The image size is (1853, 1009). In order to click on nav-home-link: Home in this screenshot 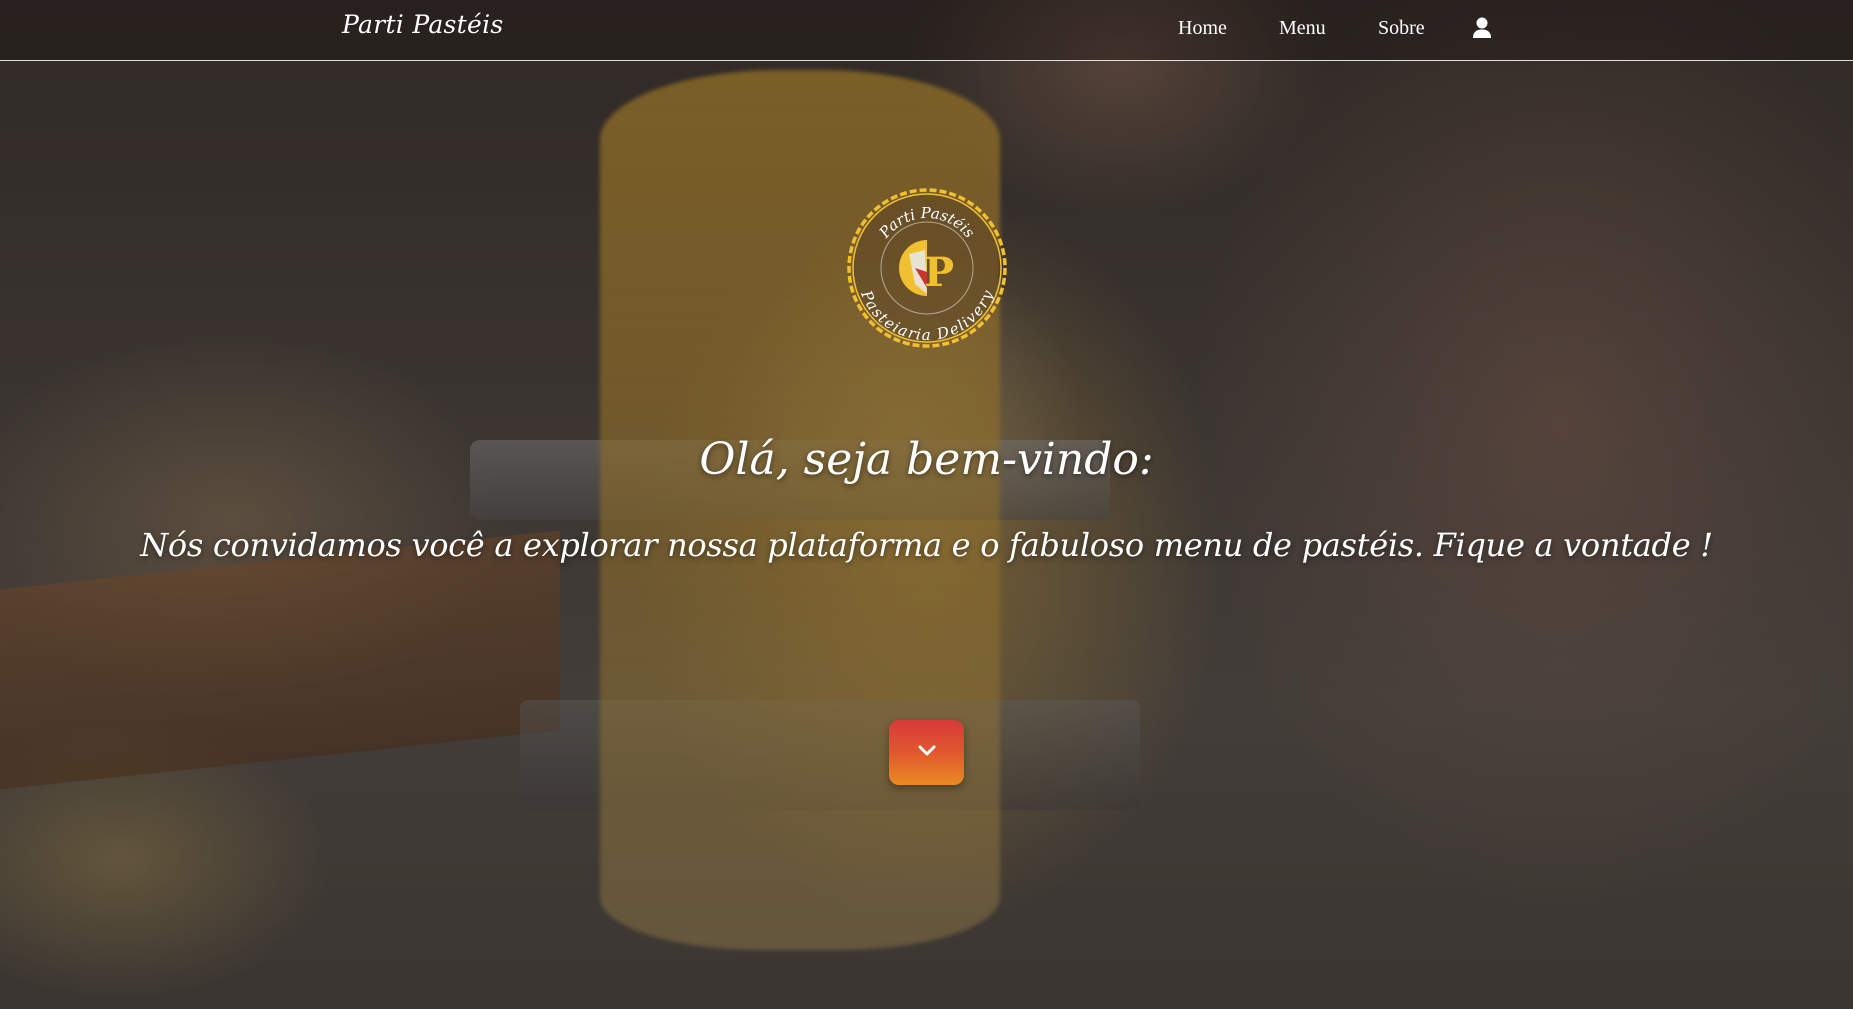, I will do `click(1202, 28)`.